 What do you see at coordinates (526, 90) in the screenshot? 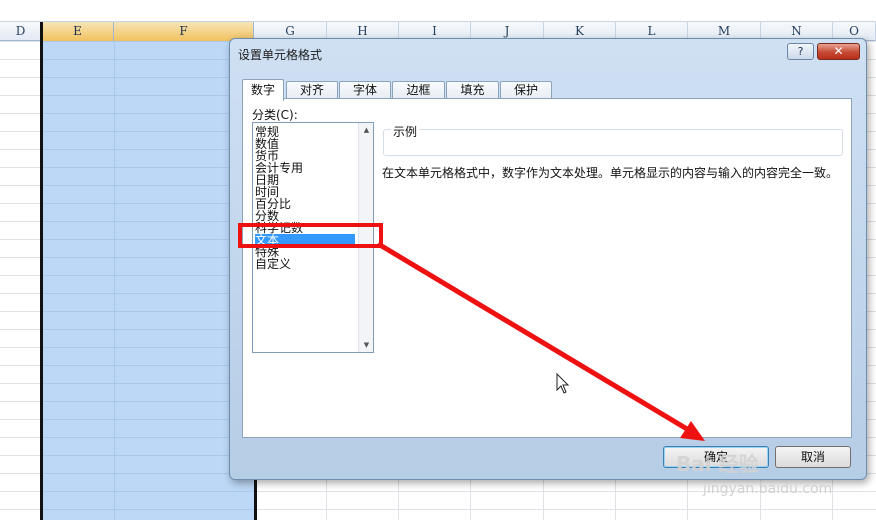
I see `tab-protection: 保护` at bounding box center [526, 90].